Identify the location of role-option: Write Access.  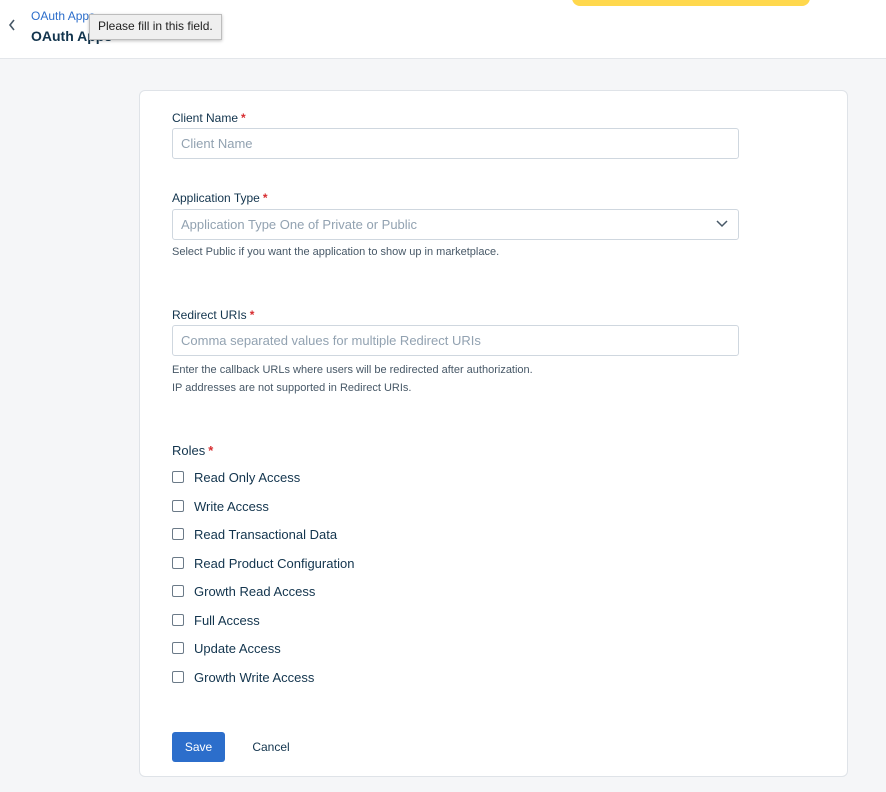
(220, 506).